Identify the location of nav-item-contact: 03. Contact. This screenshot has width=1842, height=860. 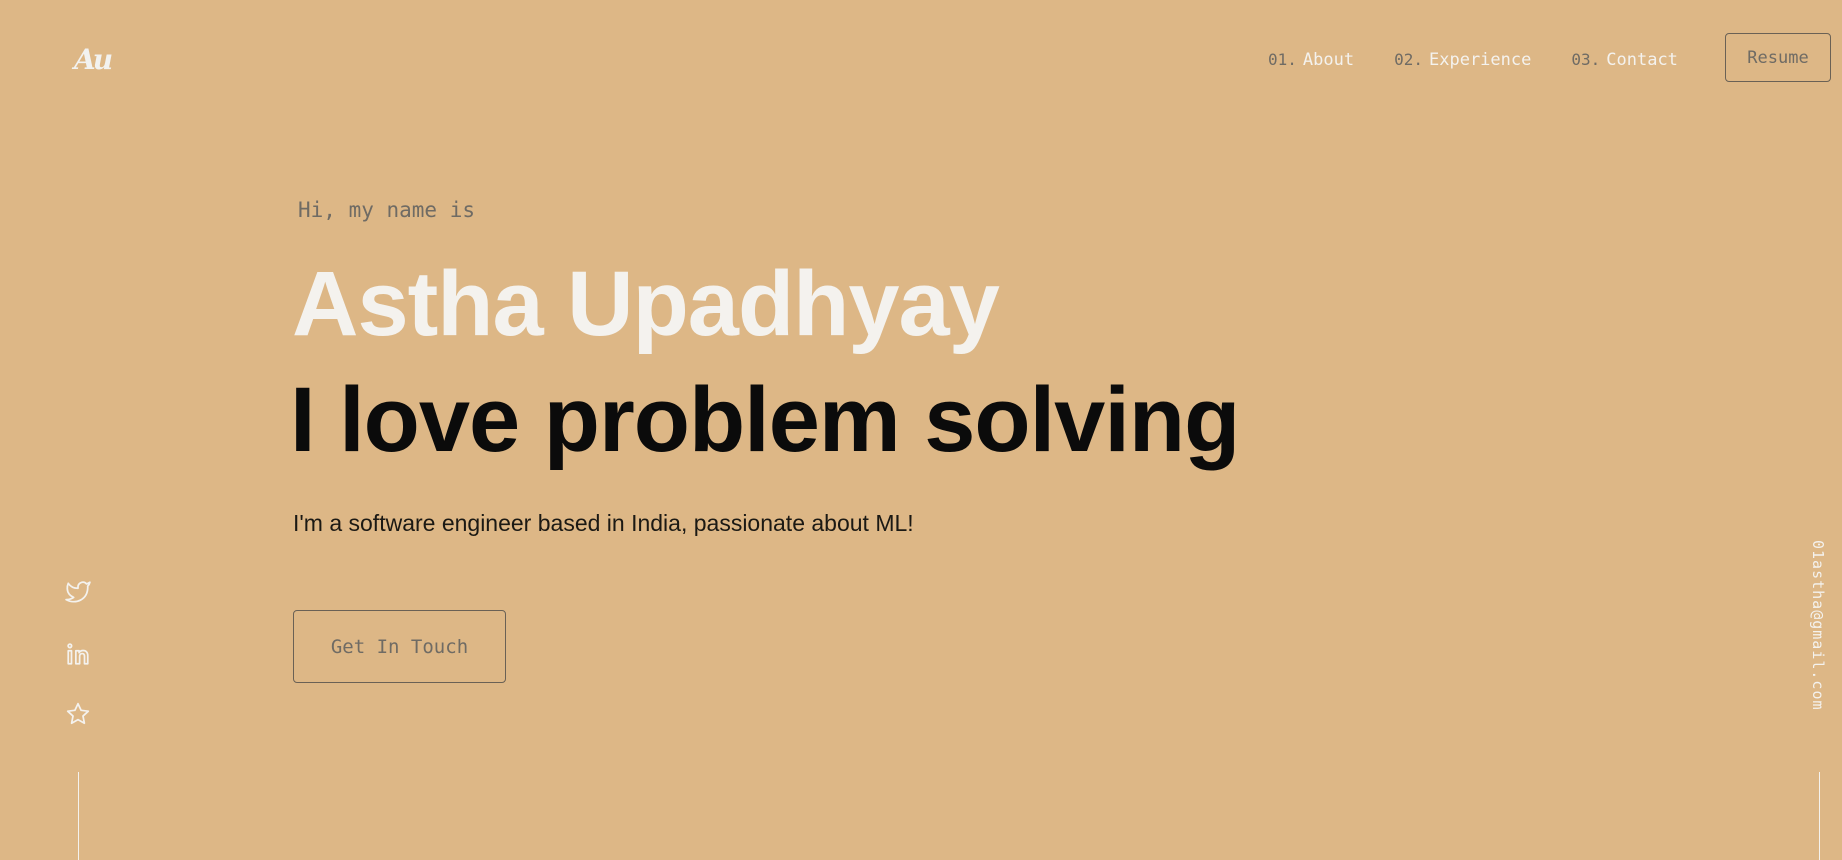
(1624, 60).